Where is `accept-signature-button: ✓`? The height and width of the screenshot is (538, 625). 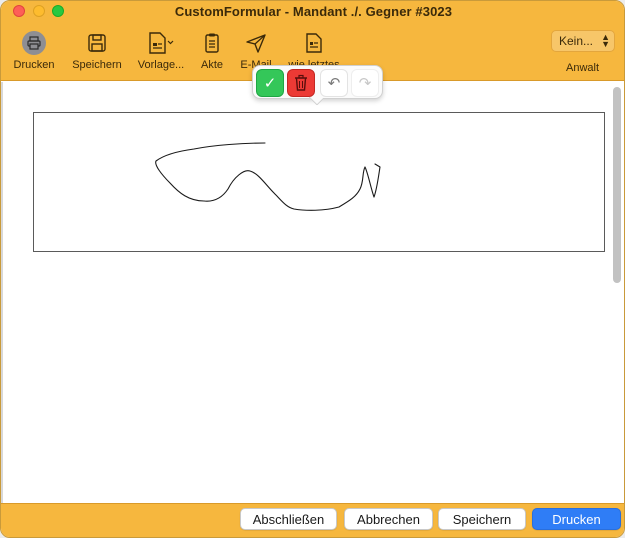 accept-signature-button: ✓ is located at coordinates (270, 83).